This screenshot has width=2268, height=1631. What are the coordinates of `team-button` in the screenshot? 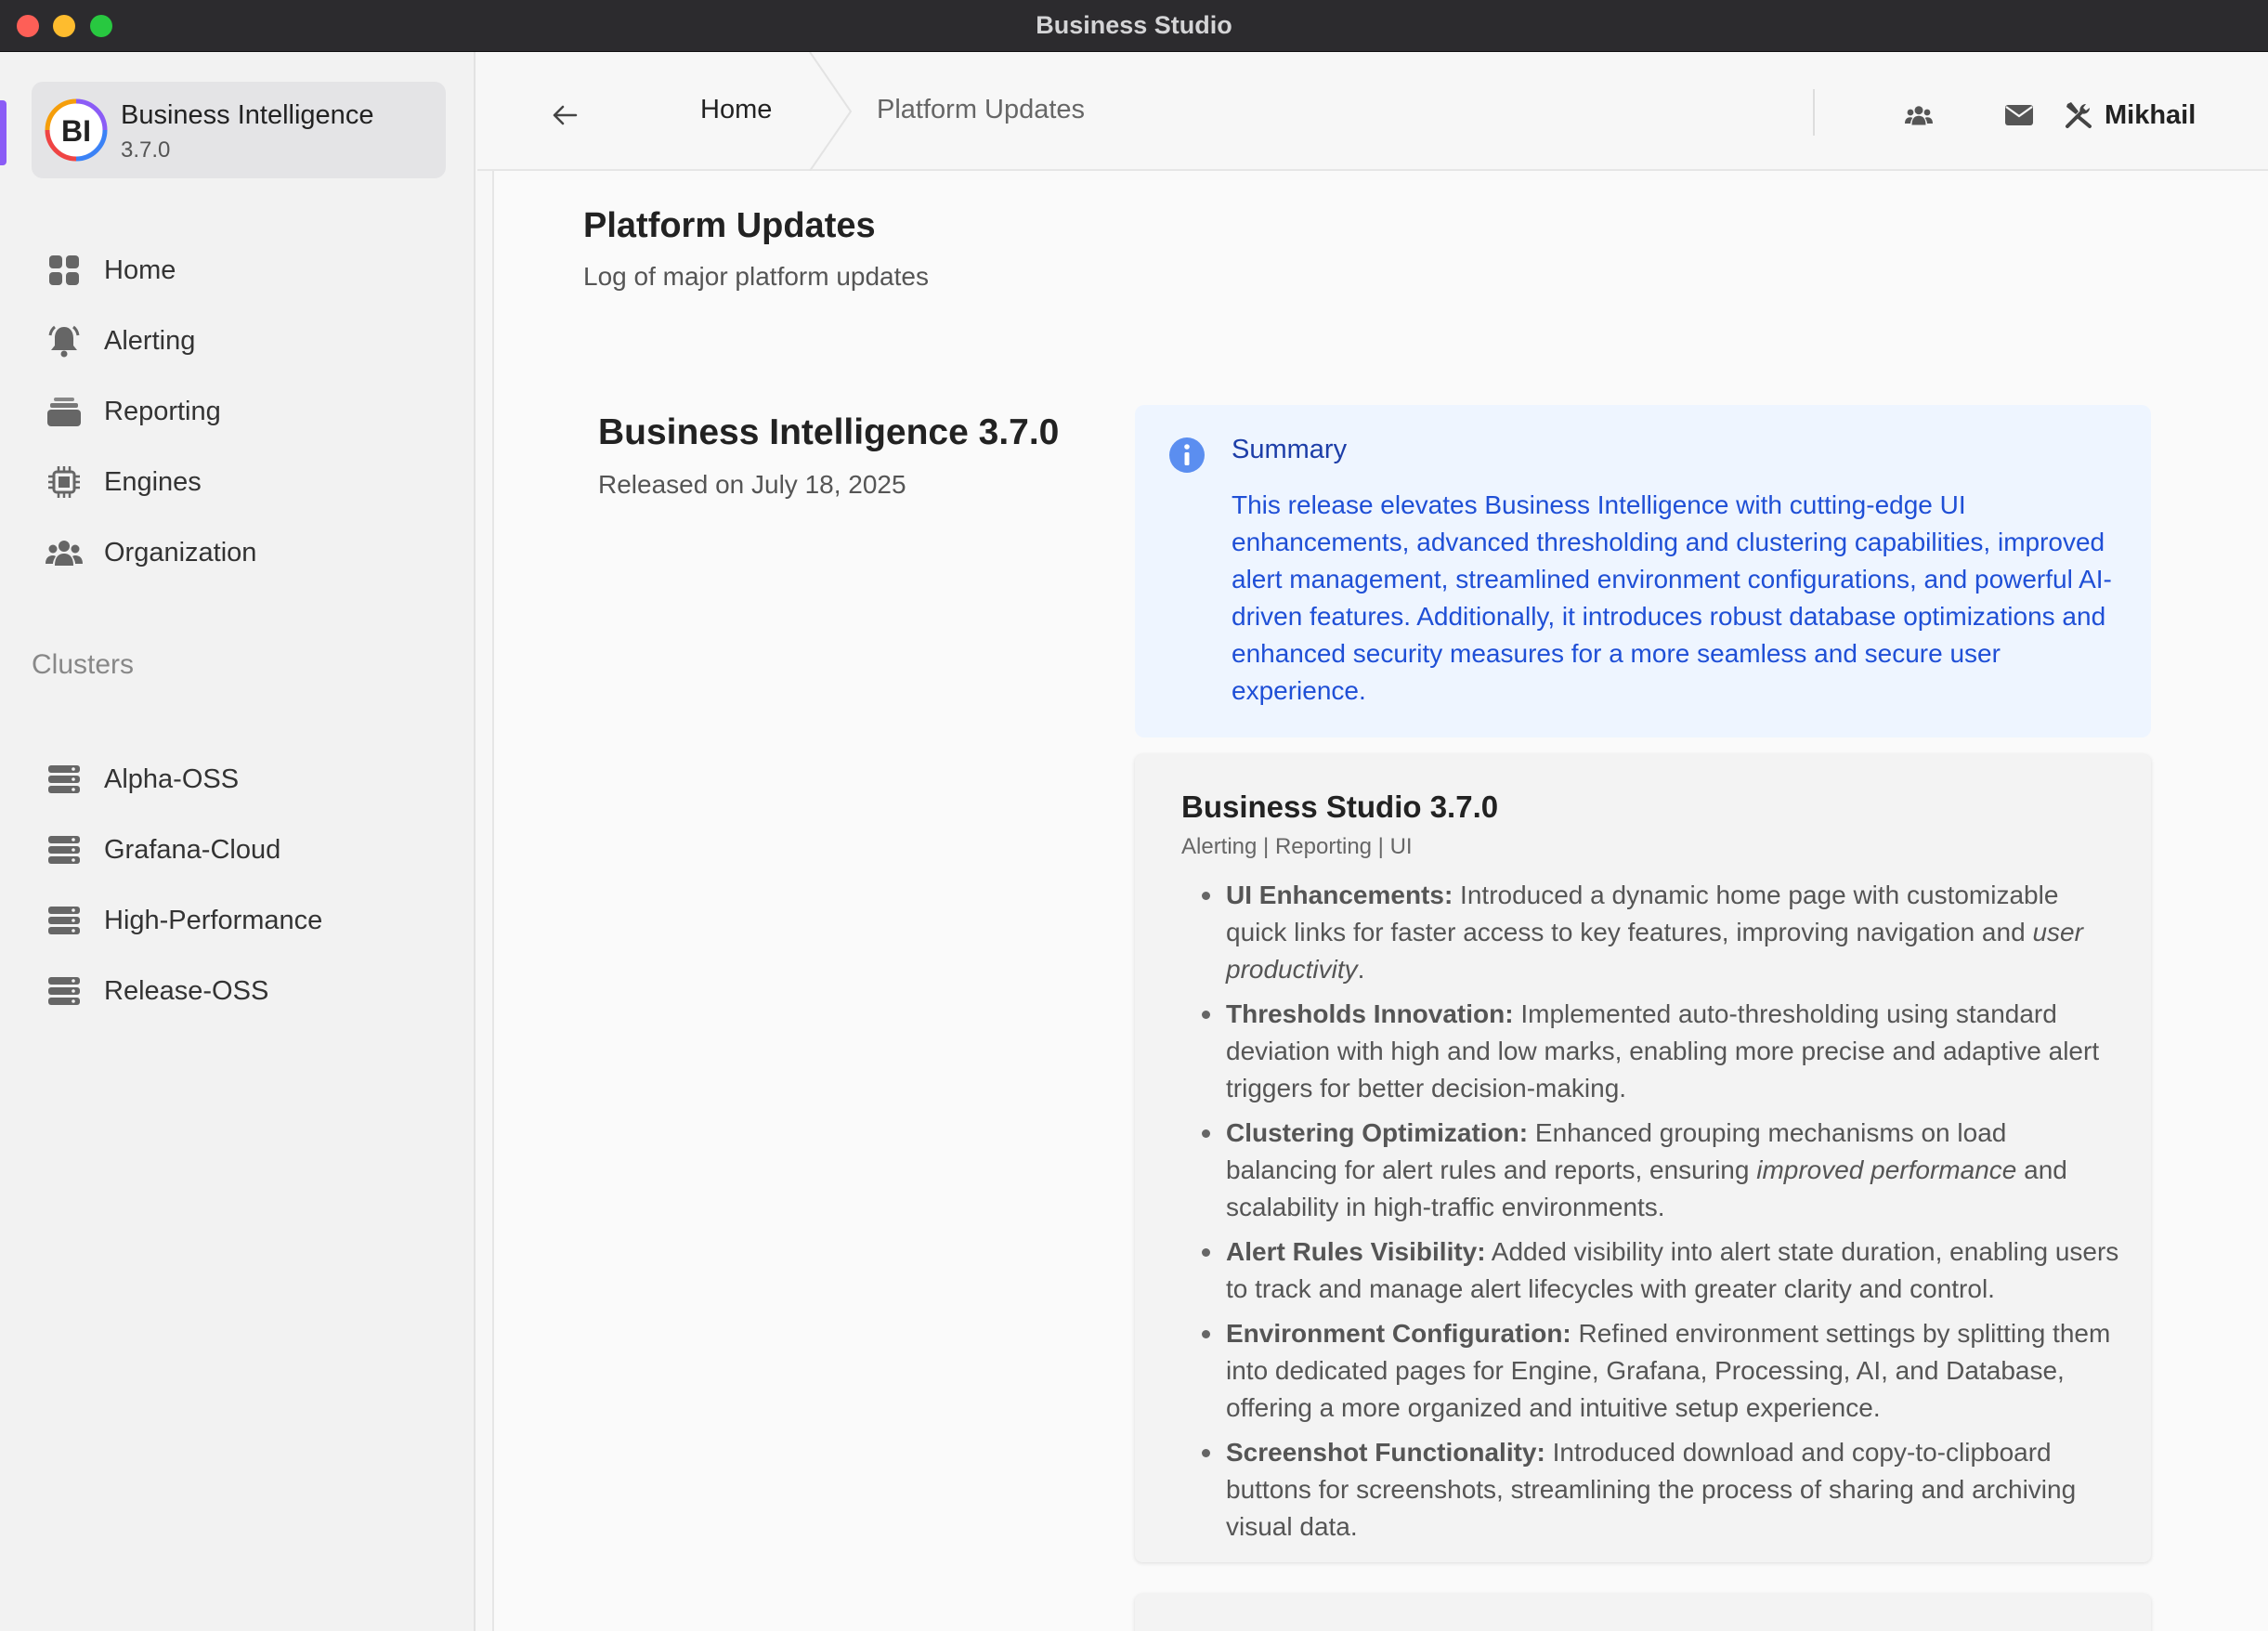 It's located at (1919, 115).